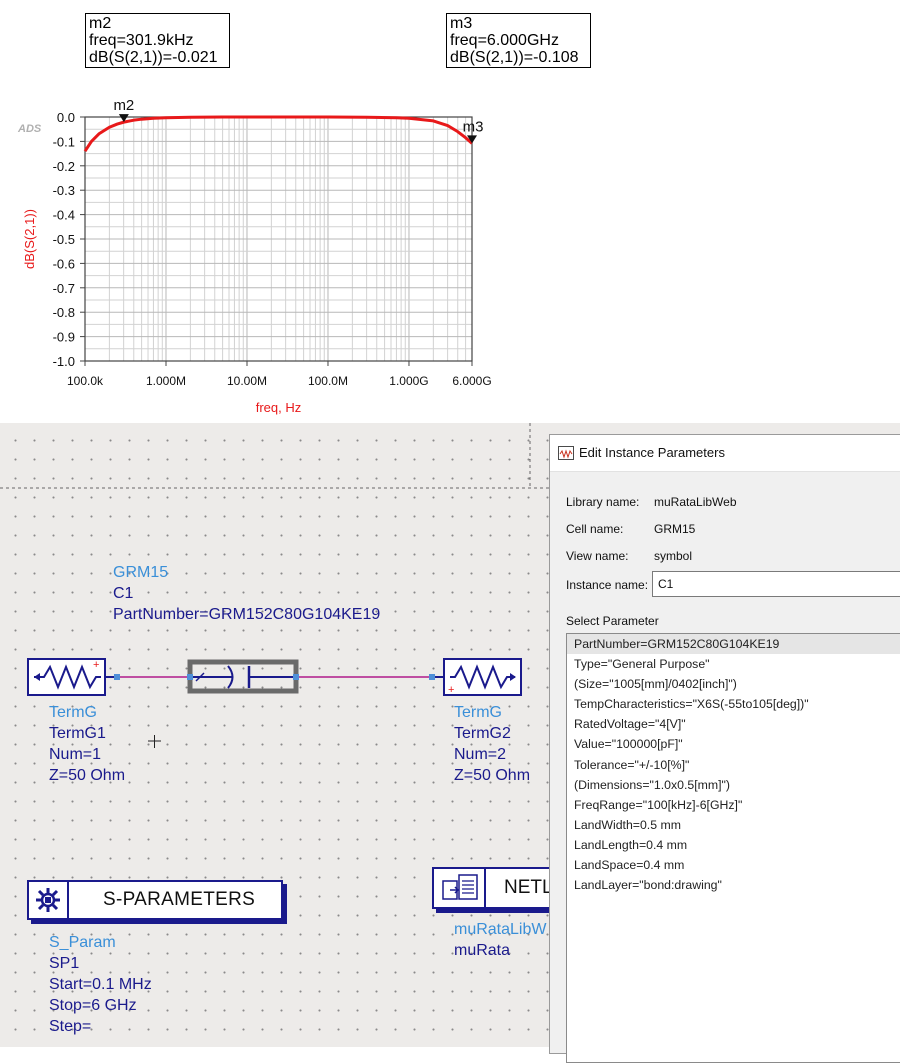 This screenshot has height=1063, width=900. Describe the element at coordinates (595, 529) in the screenshot. I see `cell-name-label: Cell name:` at that location.